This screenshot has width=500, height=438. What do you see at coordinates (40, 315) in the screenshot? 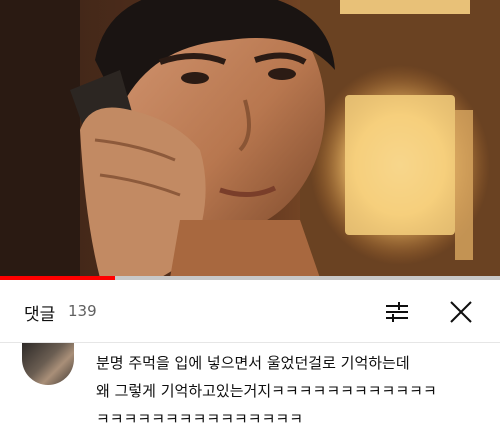
I see `comments-title: 댓글` at bounding box center [40, 315].